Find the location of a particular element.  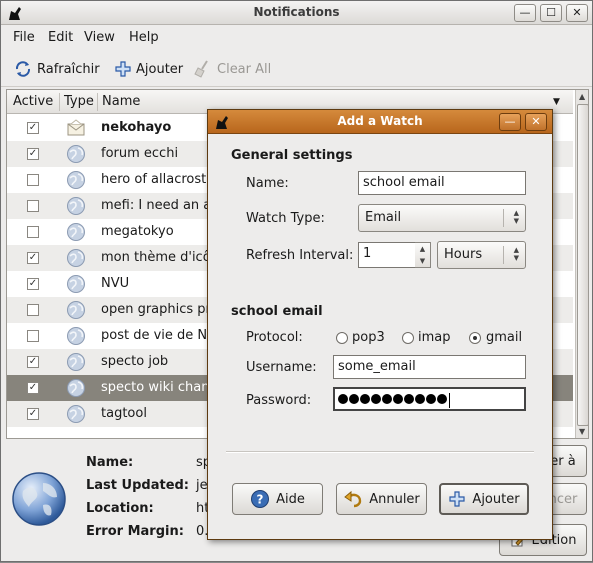

row-name: hero of allacrost is located at coordinates (154, 179).